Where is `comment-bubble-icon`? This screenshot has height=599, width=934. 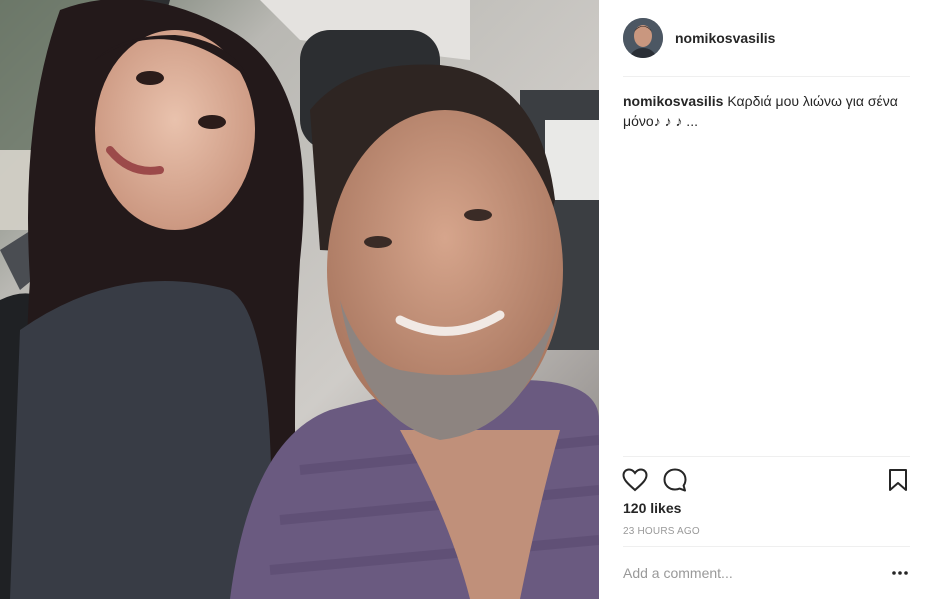
comment-bubble-icon is located at coordinates (675, 480).